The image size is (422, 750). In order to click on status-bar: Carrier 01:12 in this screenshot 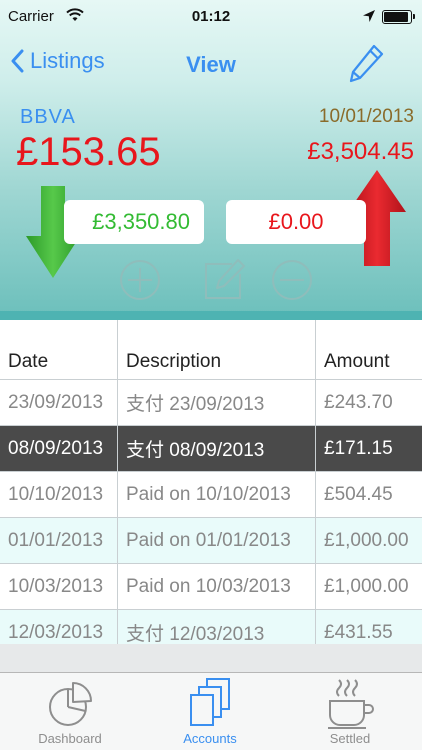, I will do `click(211, 17)`.